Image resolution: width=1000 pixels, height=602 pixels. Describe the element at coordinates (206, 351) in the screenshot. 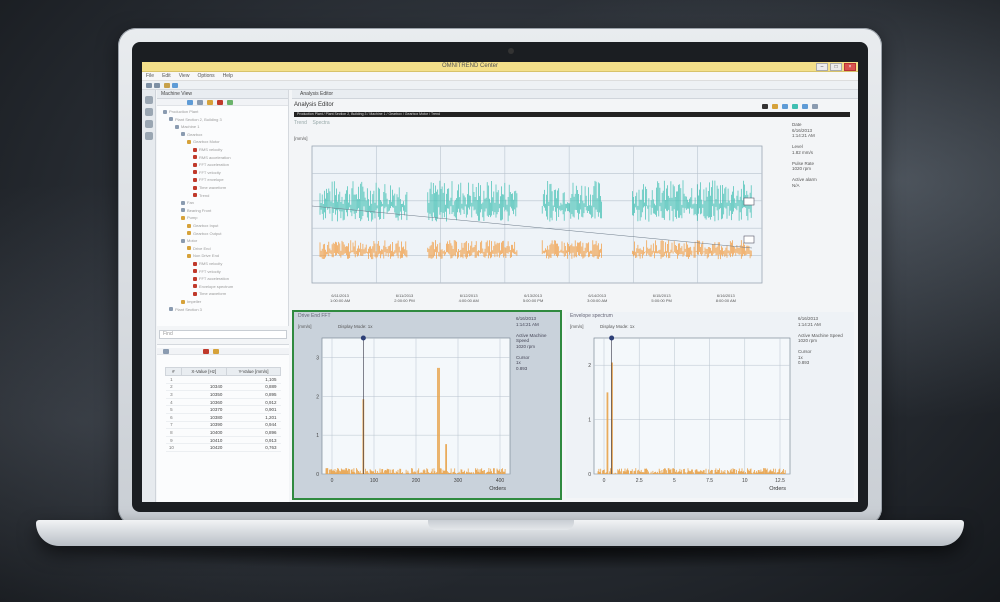

I see `clear-icon` at that location.